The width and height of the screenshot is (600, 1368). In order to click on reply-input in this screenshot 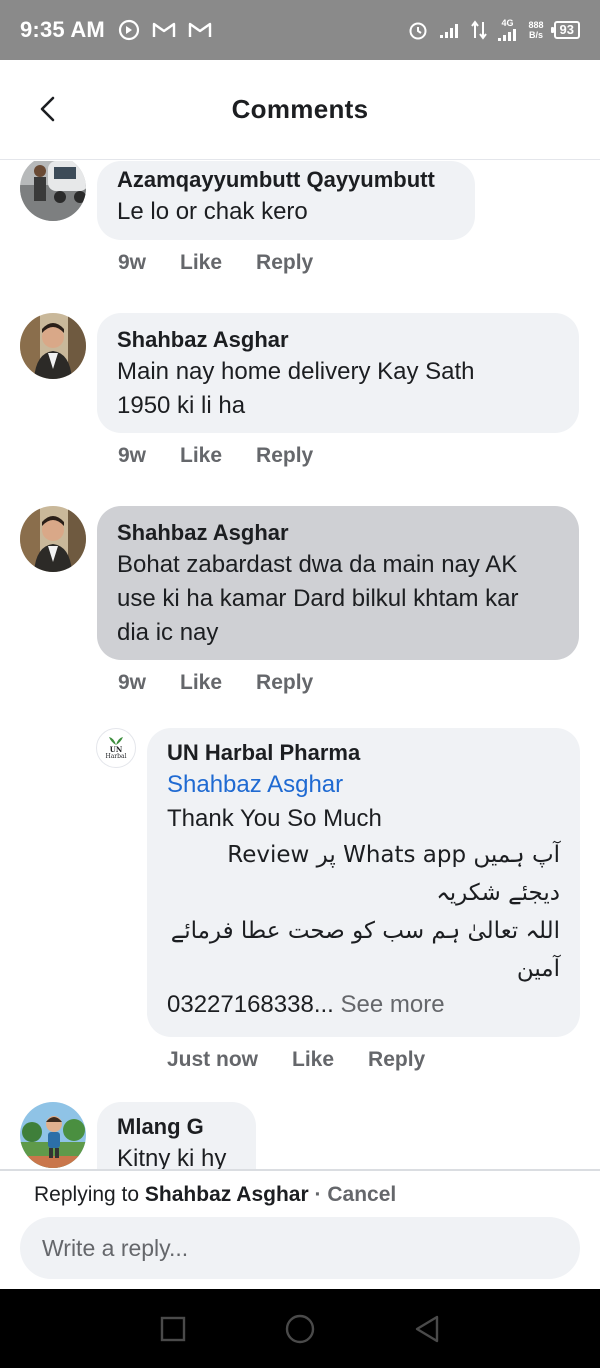, I will do `click(300, 1248)`.